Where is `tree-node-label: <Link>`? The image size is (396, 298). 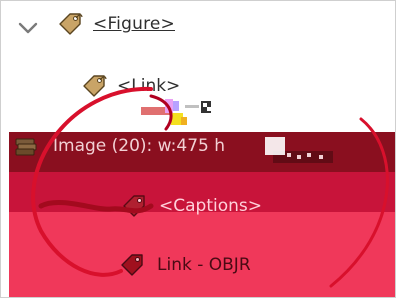 tree-node-label: <Link> is located at coordinates (149, 86).